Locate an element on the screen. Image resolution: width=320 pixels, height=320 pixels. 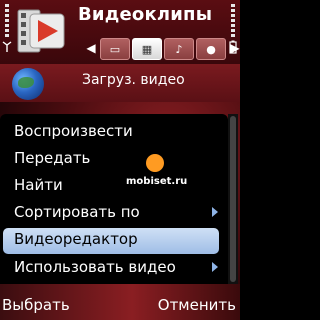
app-title: Видеоклипы is located at coordinates (145, 14).